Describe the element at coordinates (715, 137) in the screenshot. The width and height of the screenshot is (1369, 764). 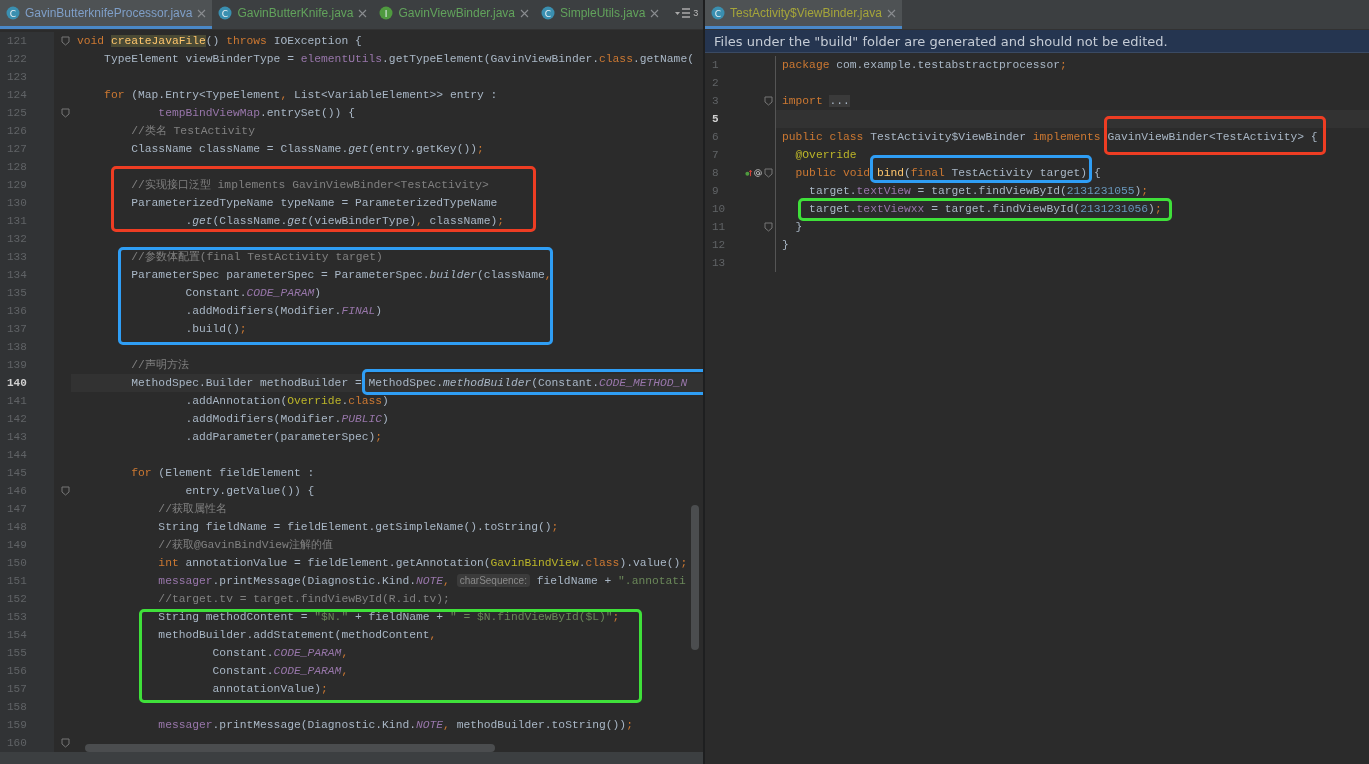
I see `line-number: 6` at that location.